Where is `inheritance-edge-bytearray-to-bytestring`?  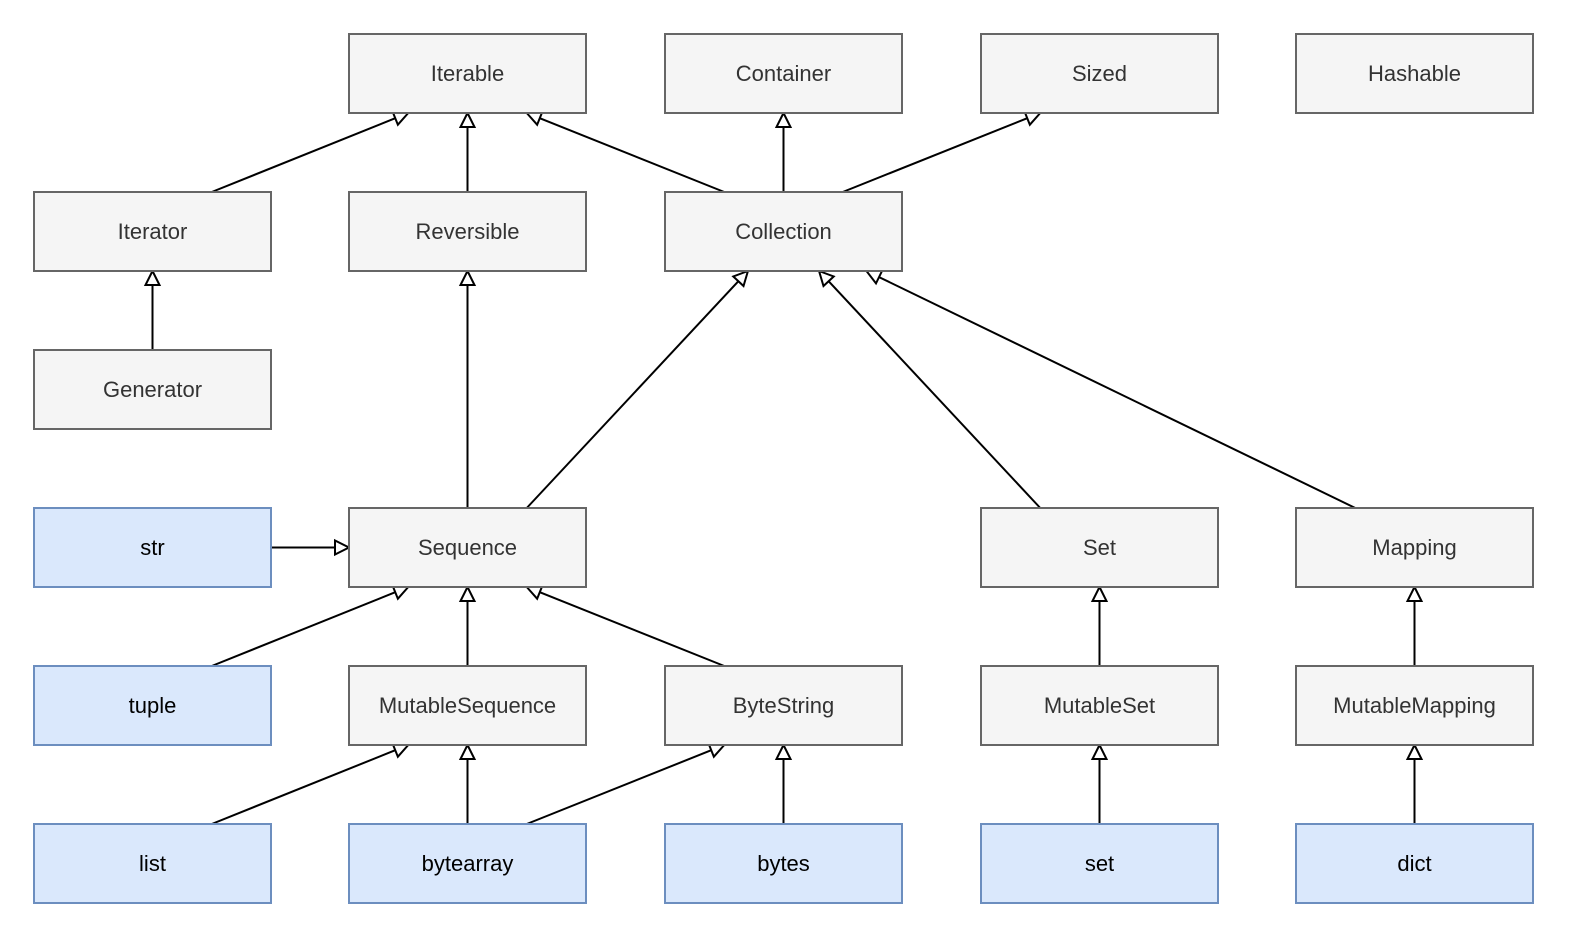
inheritance-edge-bytearray-to-bytestring is located at coordinates (626, 783).